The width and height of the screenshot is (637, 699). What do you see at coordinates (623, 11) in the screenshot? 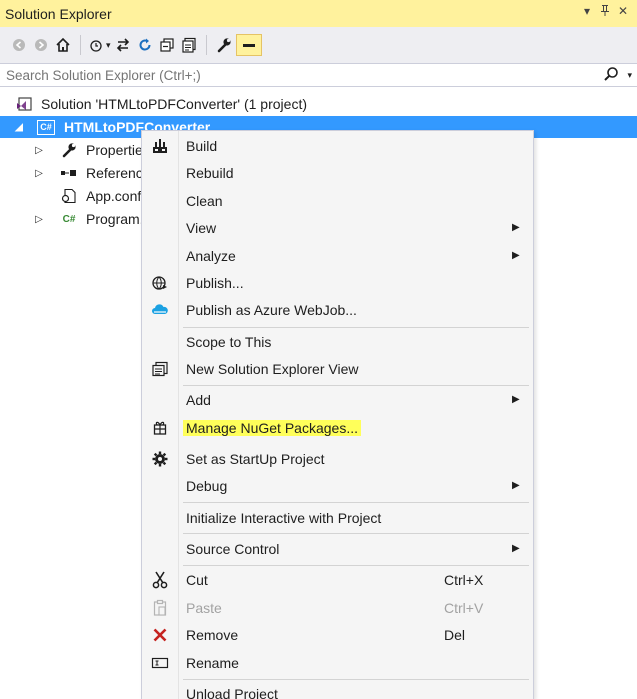
I see `close-icon: ✕` at bounding box center [623, 11].